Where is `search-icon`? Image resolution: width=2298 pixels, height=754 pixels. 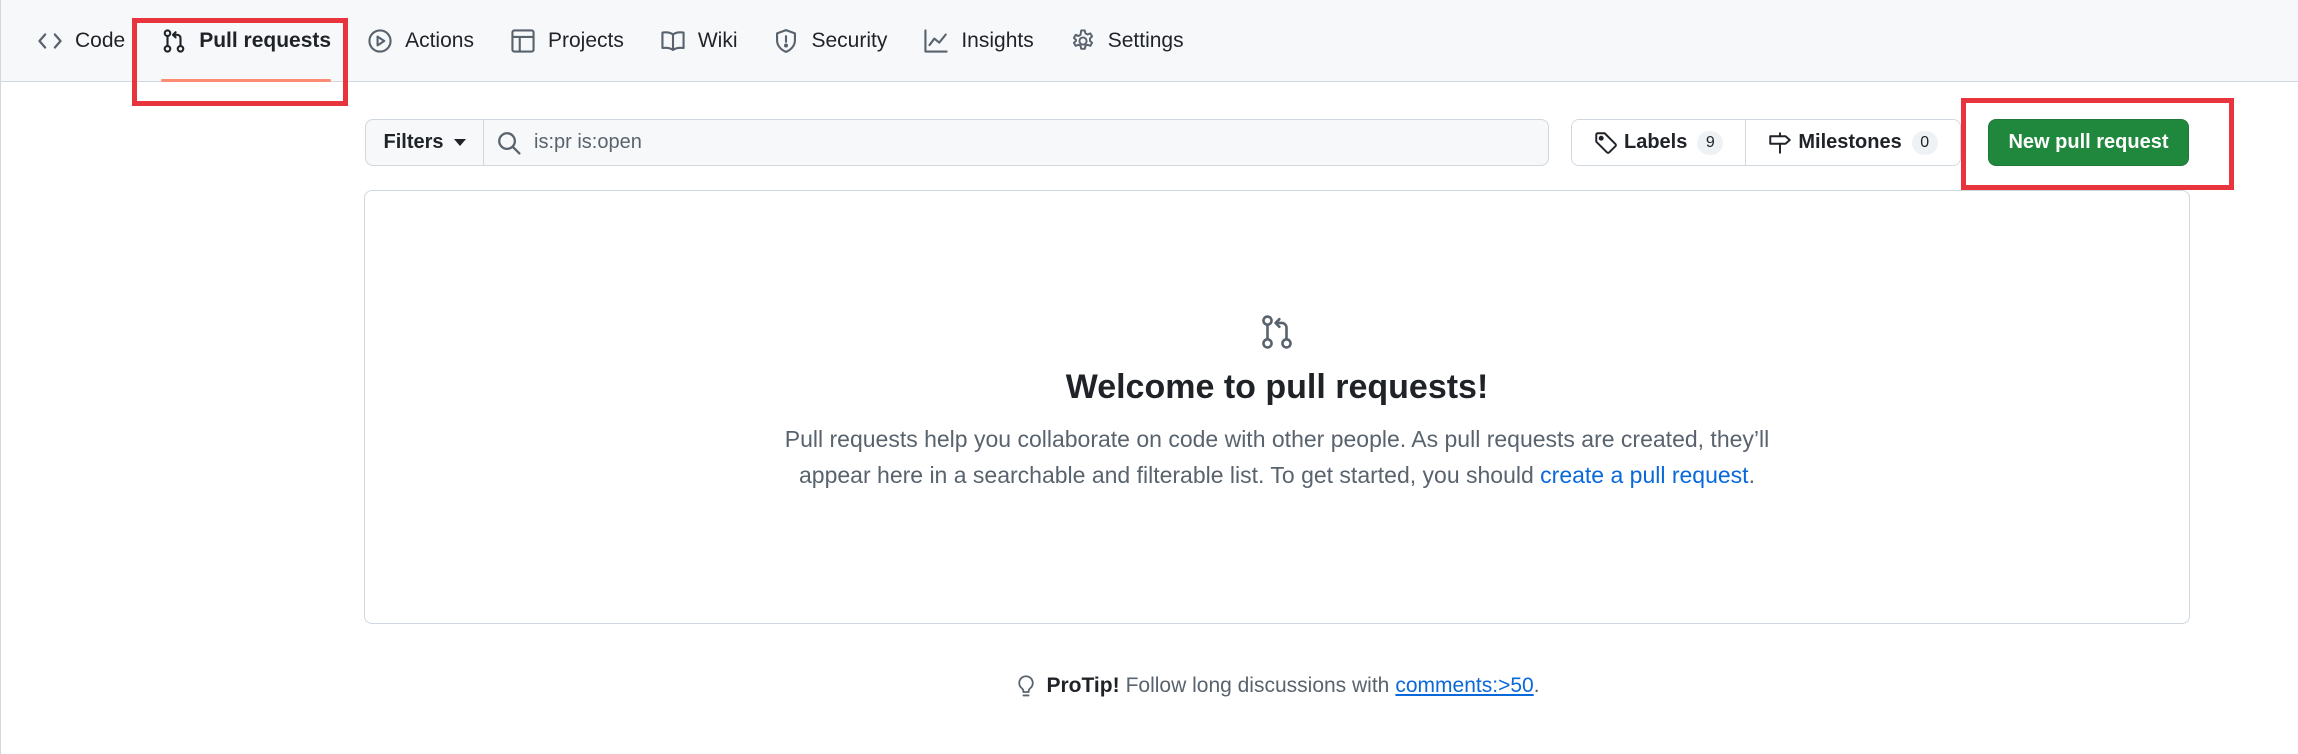 search-icon is located at coordinates (509, 143).